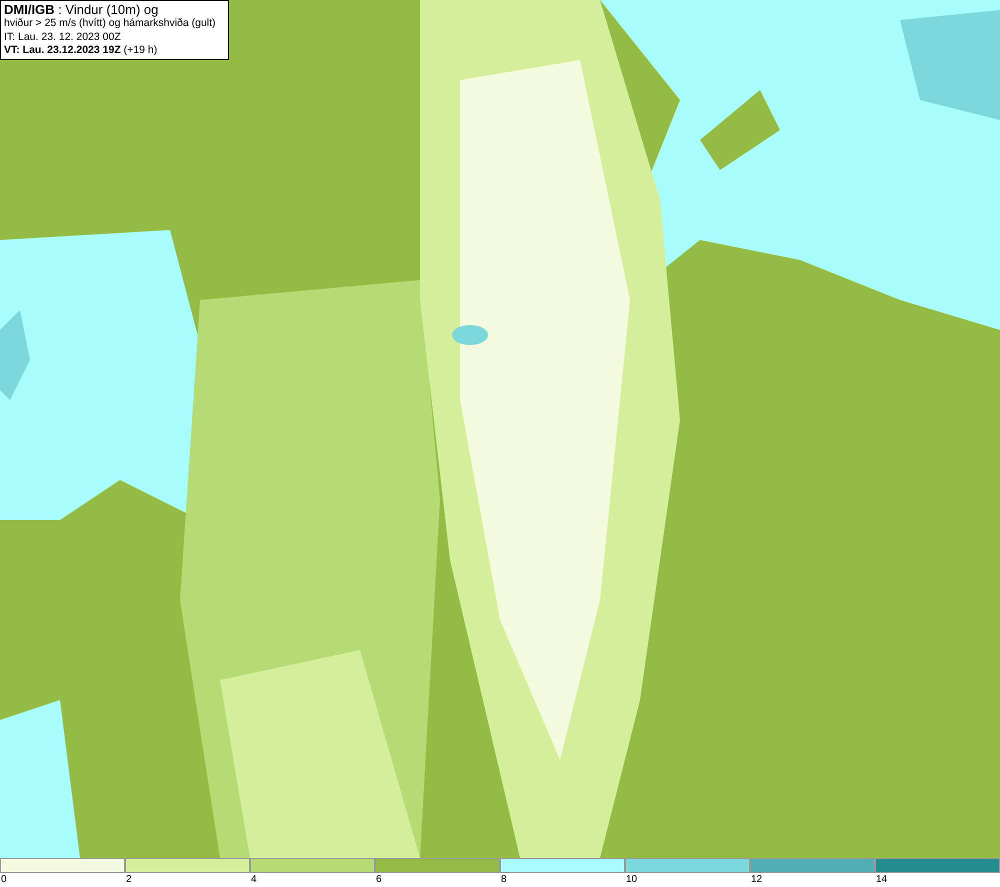  Describe the element at coordinates (632, 879) in the screenshot. I see `legend-label: 10` at that location.